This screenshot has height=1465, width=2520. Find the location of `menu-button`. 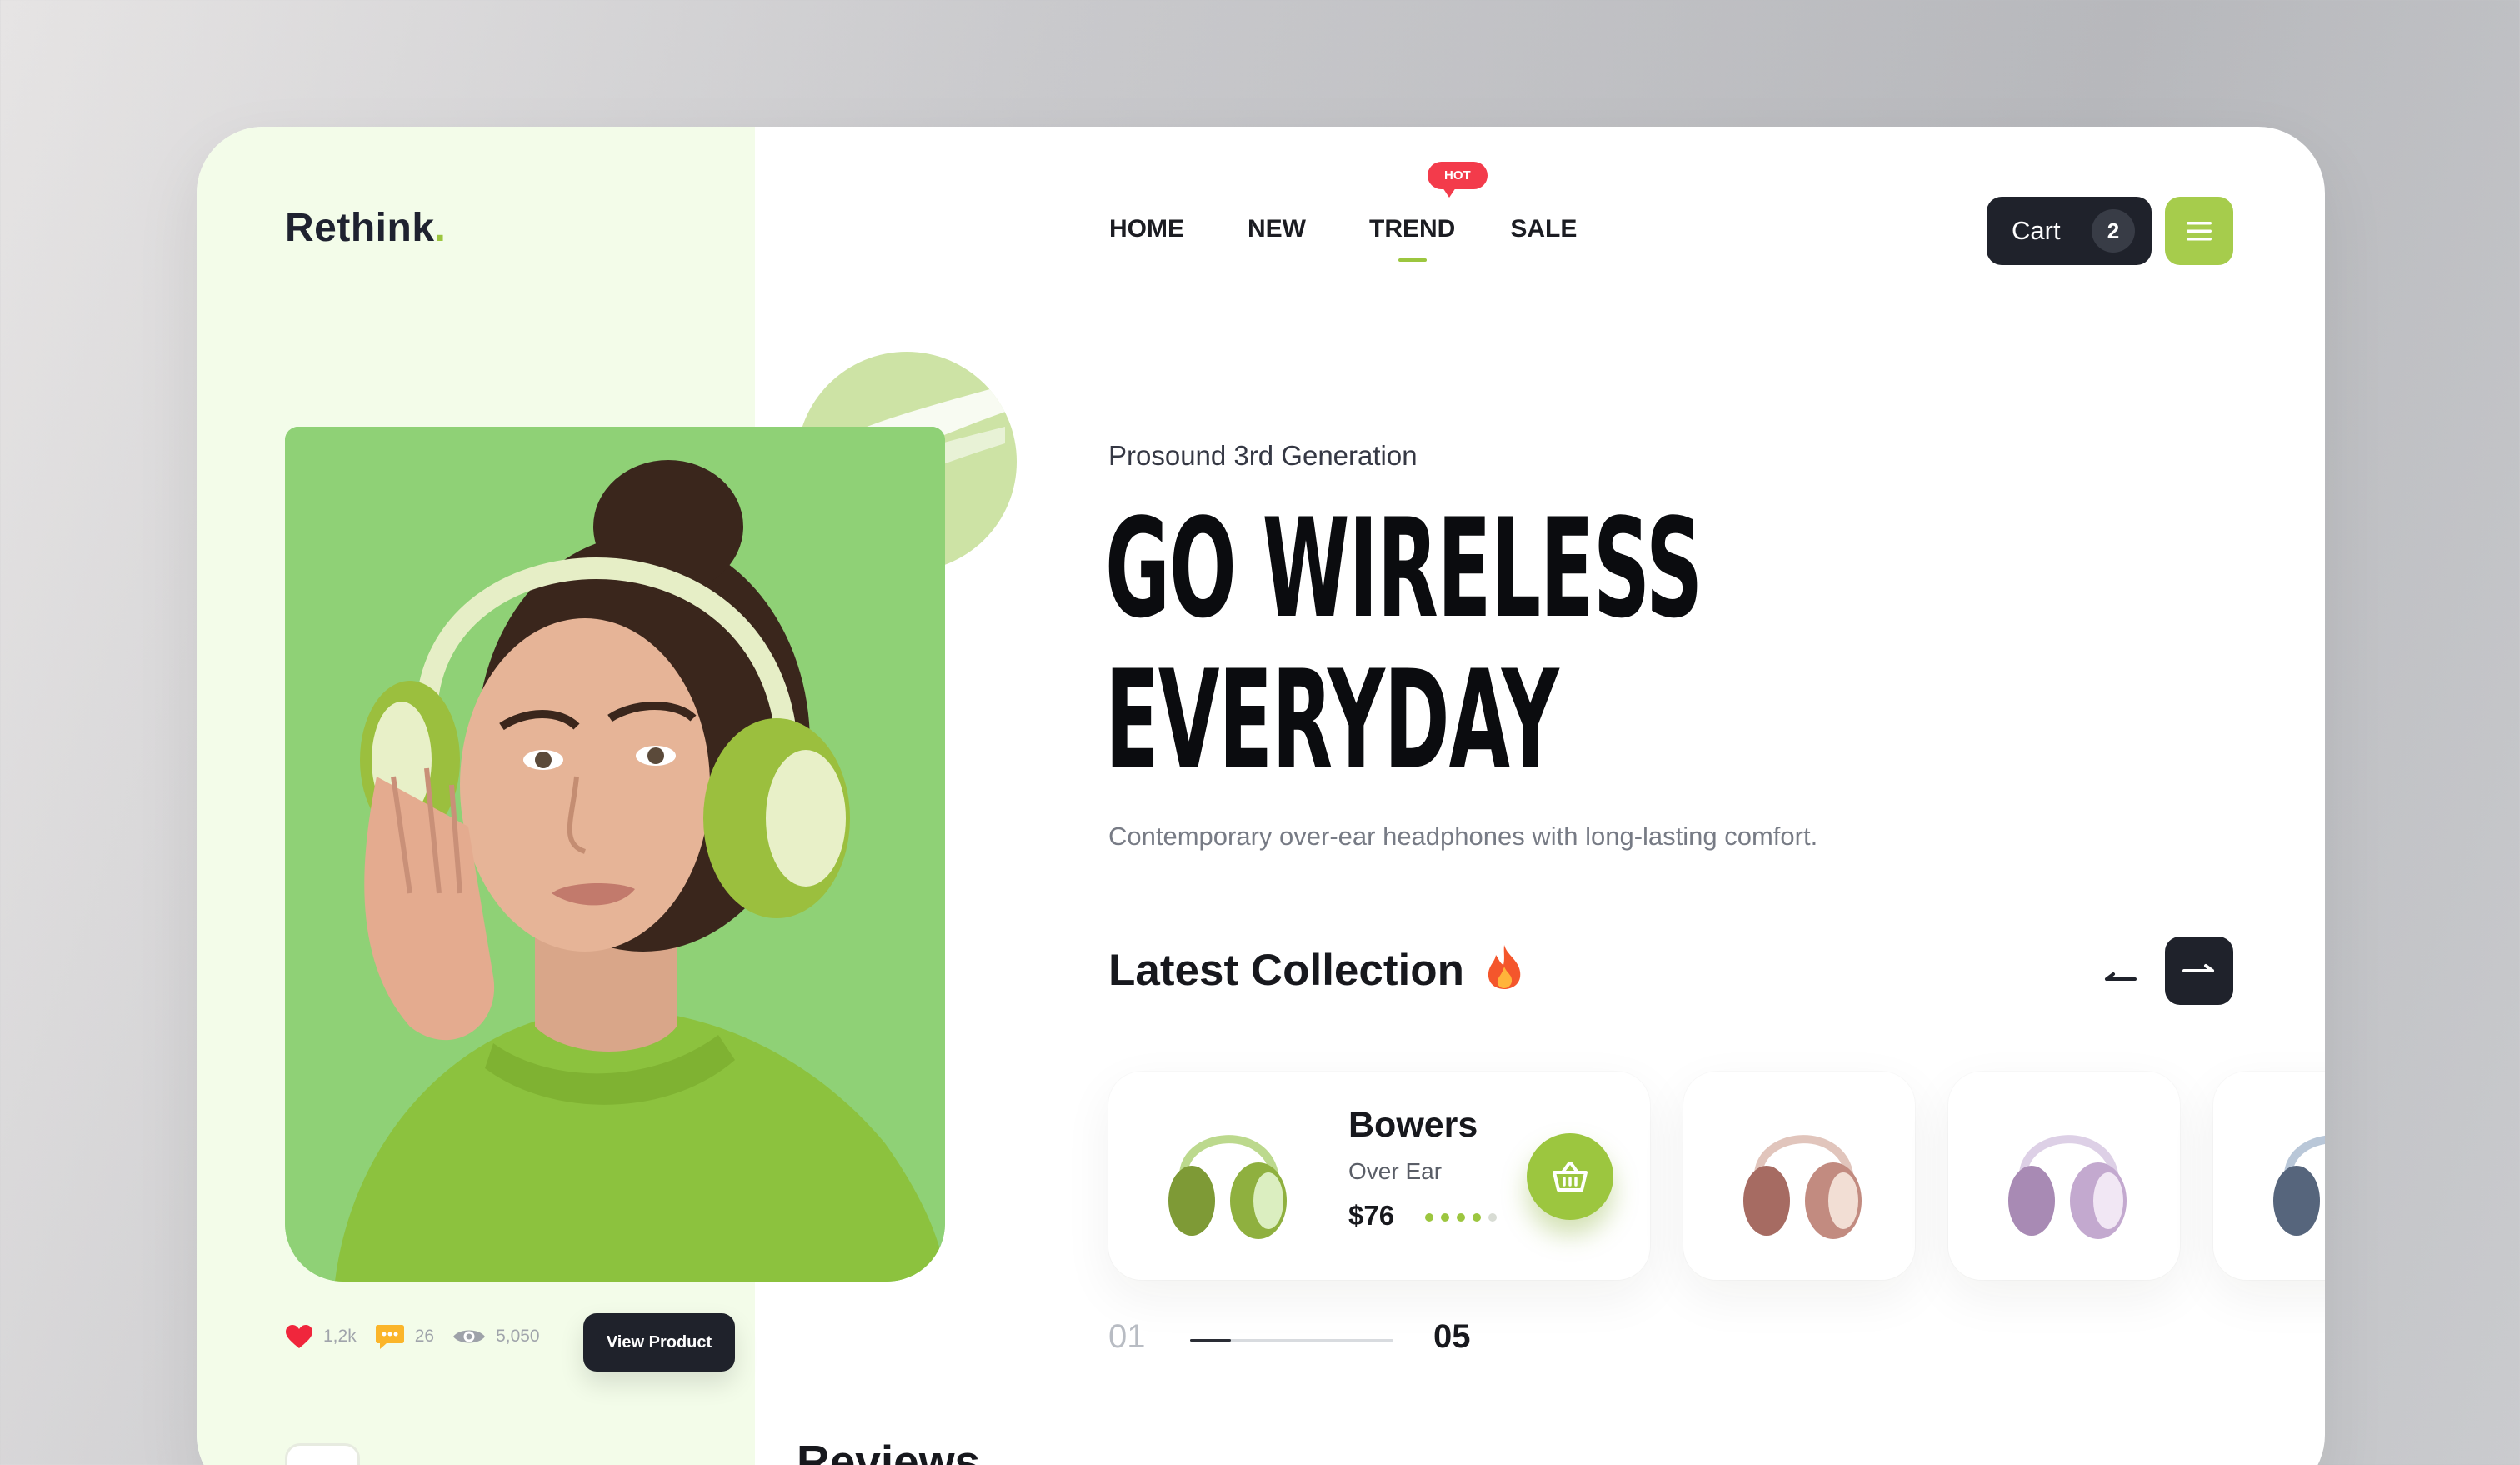

menu-button is located at coordinates (2199, 231).